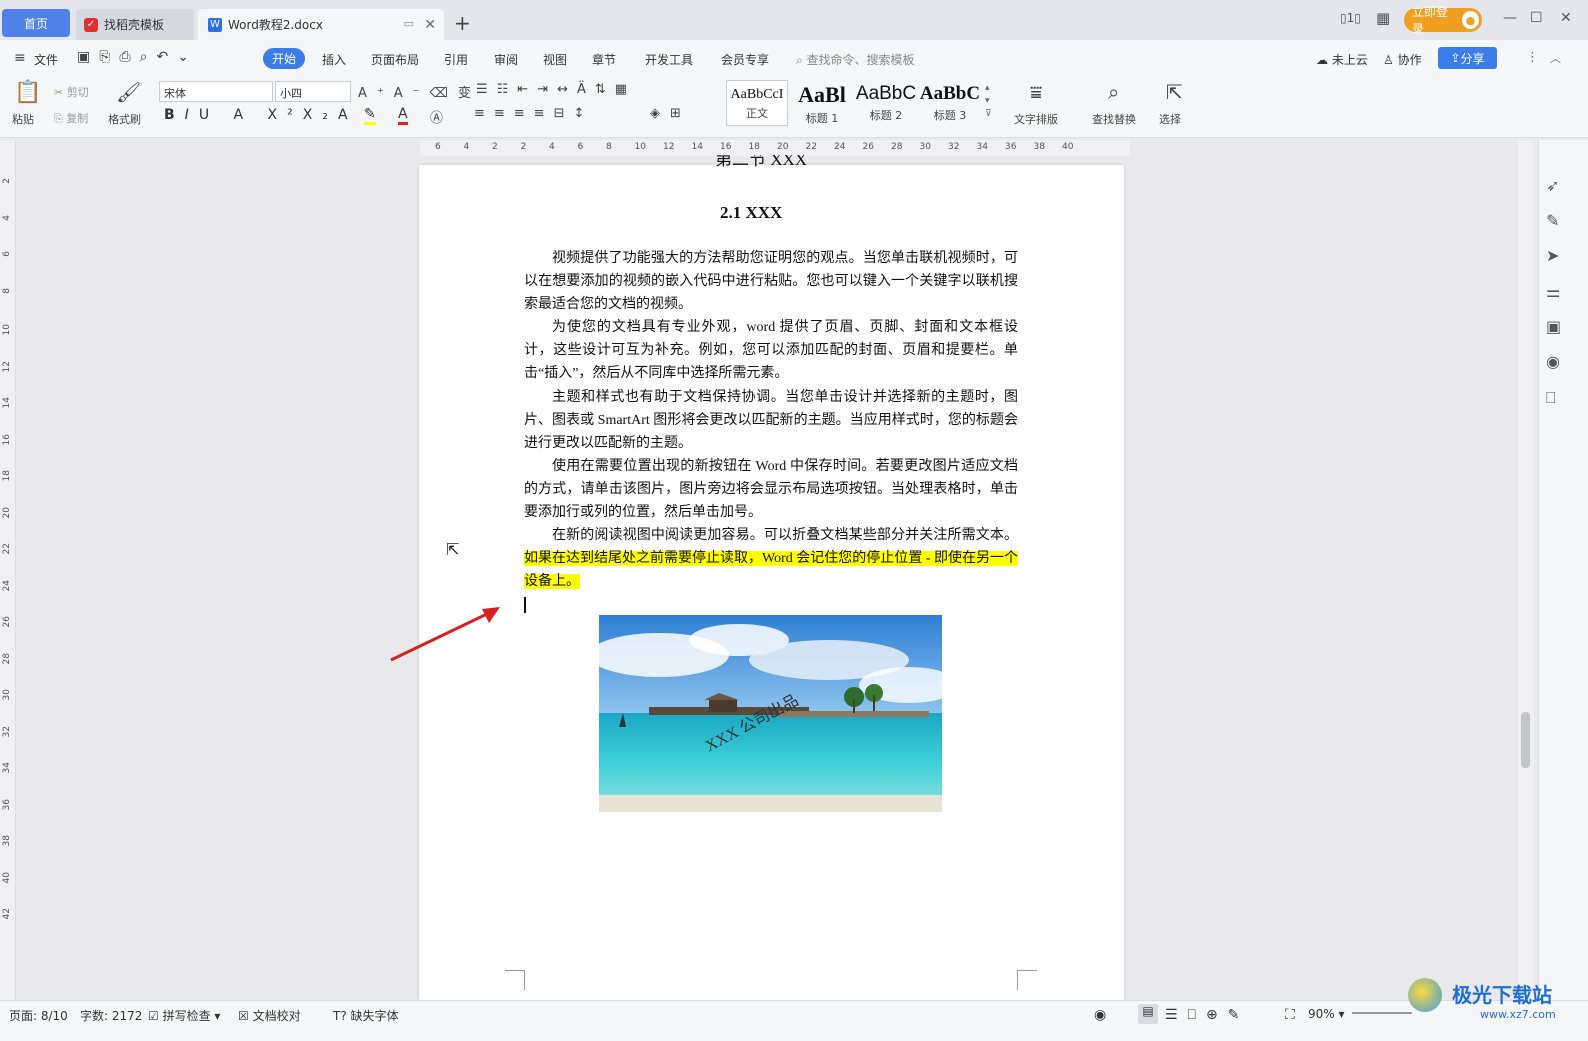  What do you see at coordinates (669, 59) in the screenshot?
I see `menu-developer: 开发工具` at bounding box center [669, 59].